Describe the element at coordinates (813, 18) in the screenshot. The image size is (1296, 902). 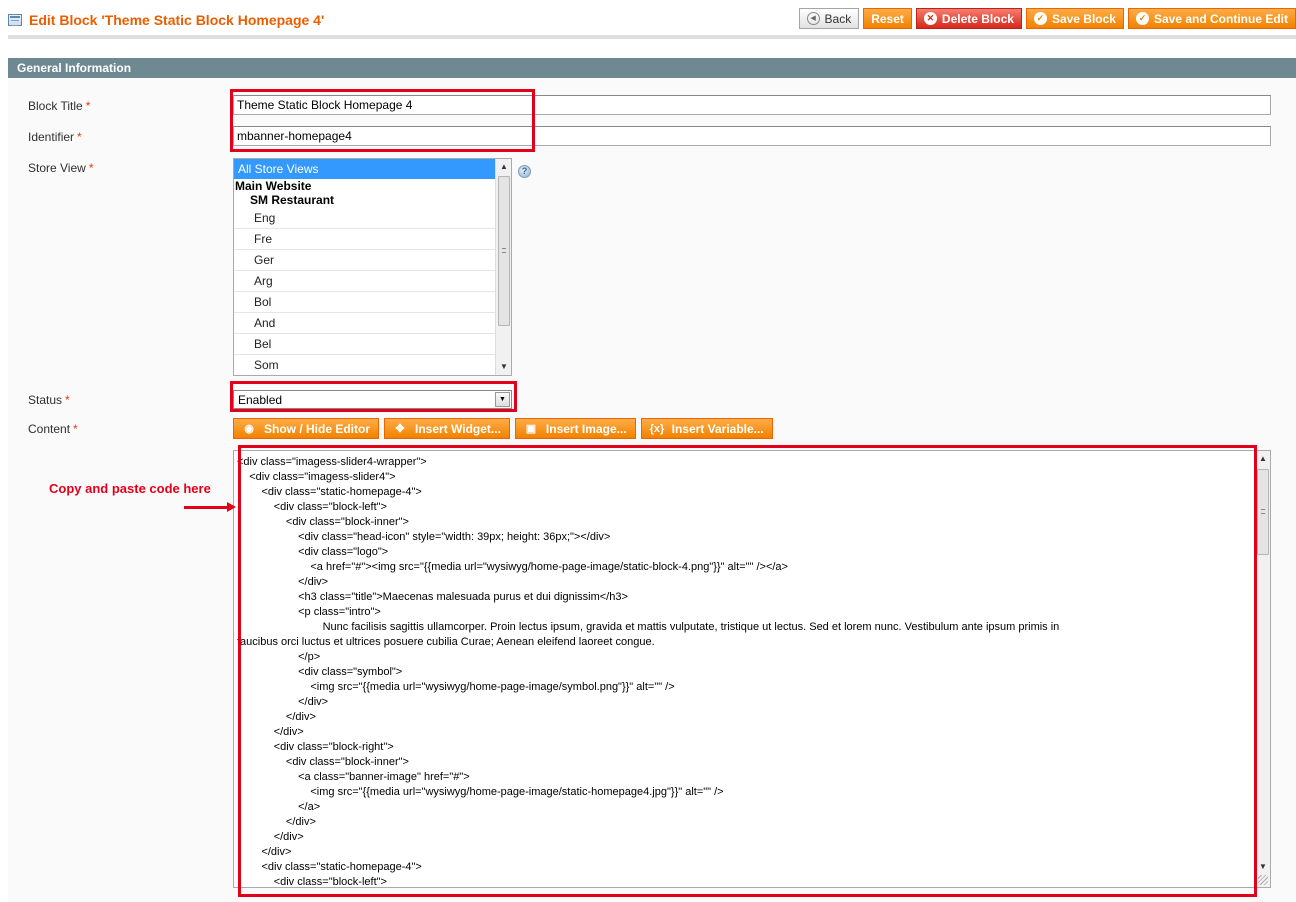
I see `back-arrow-icon: ◀` at that location.